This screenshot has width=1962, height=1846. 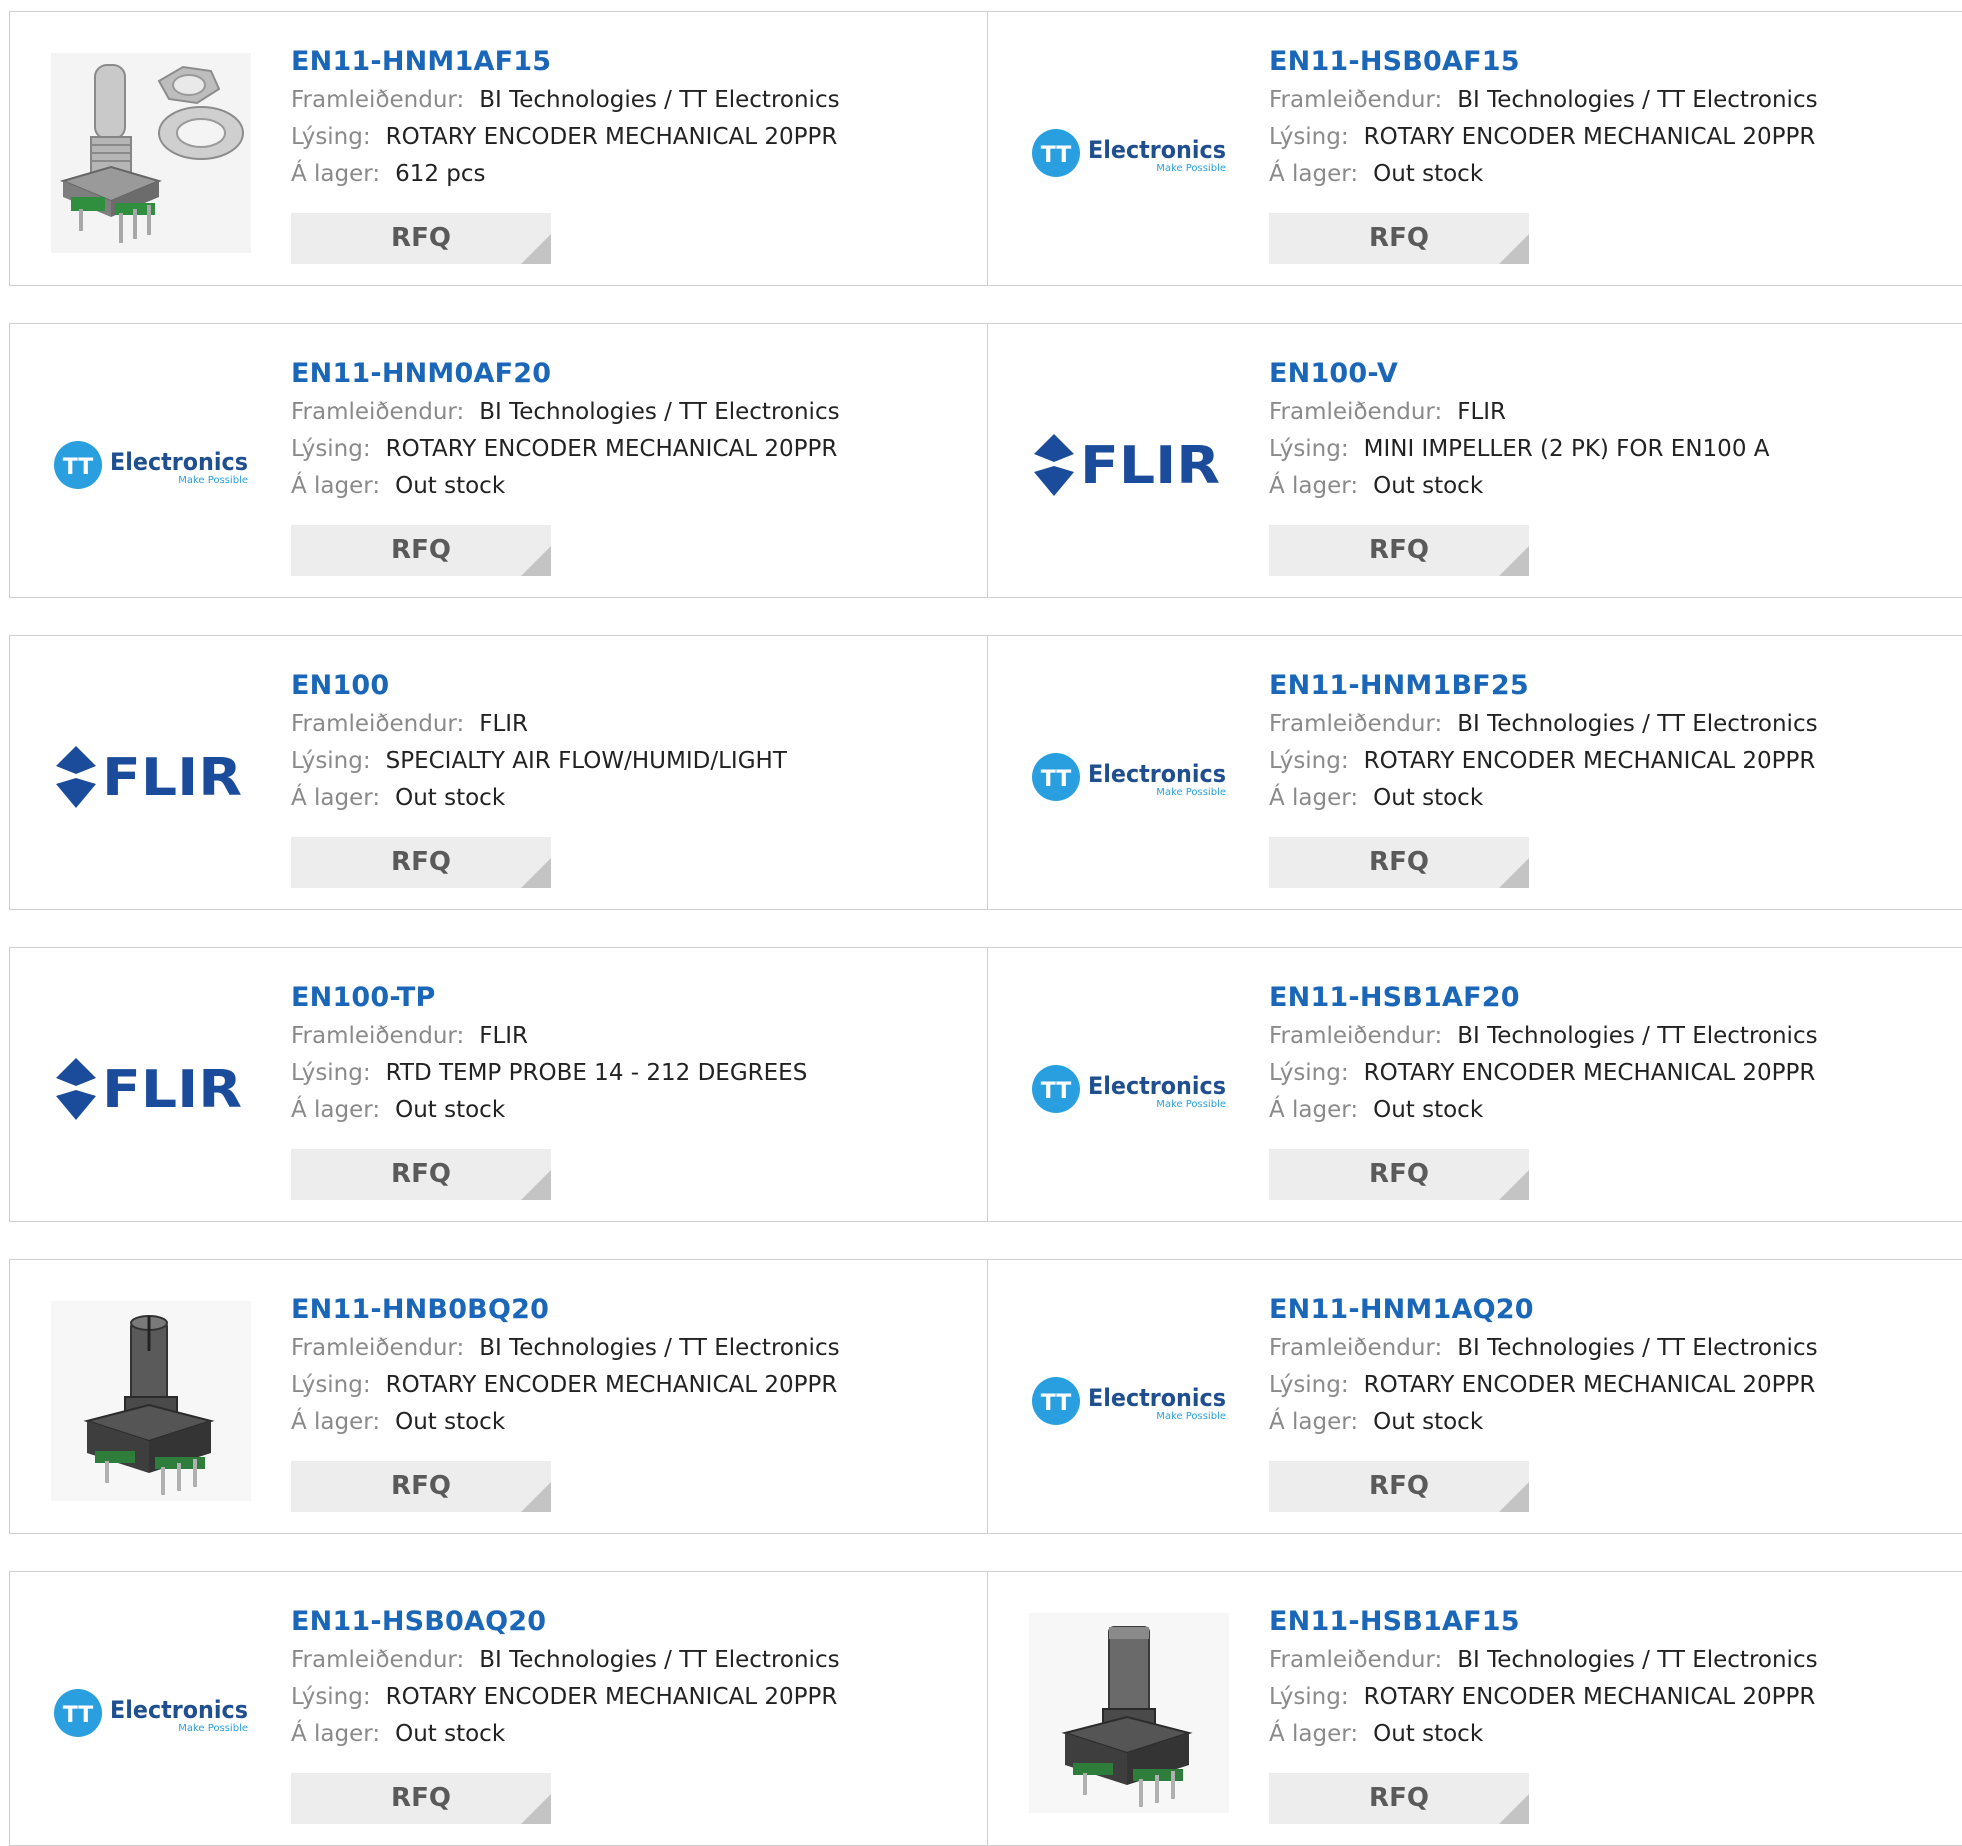 I want to click on part-number-link: EN100-V, so click(x=1615, y=374).